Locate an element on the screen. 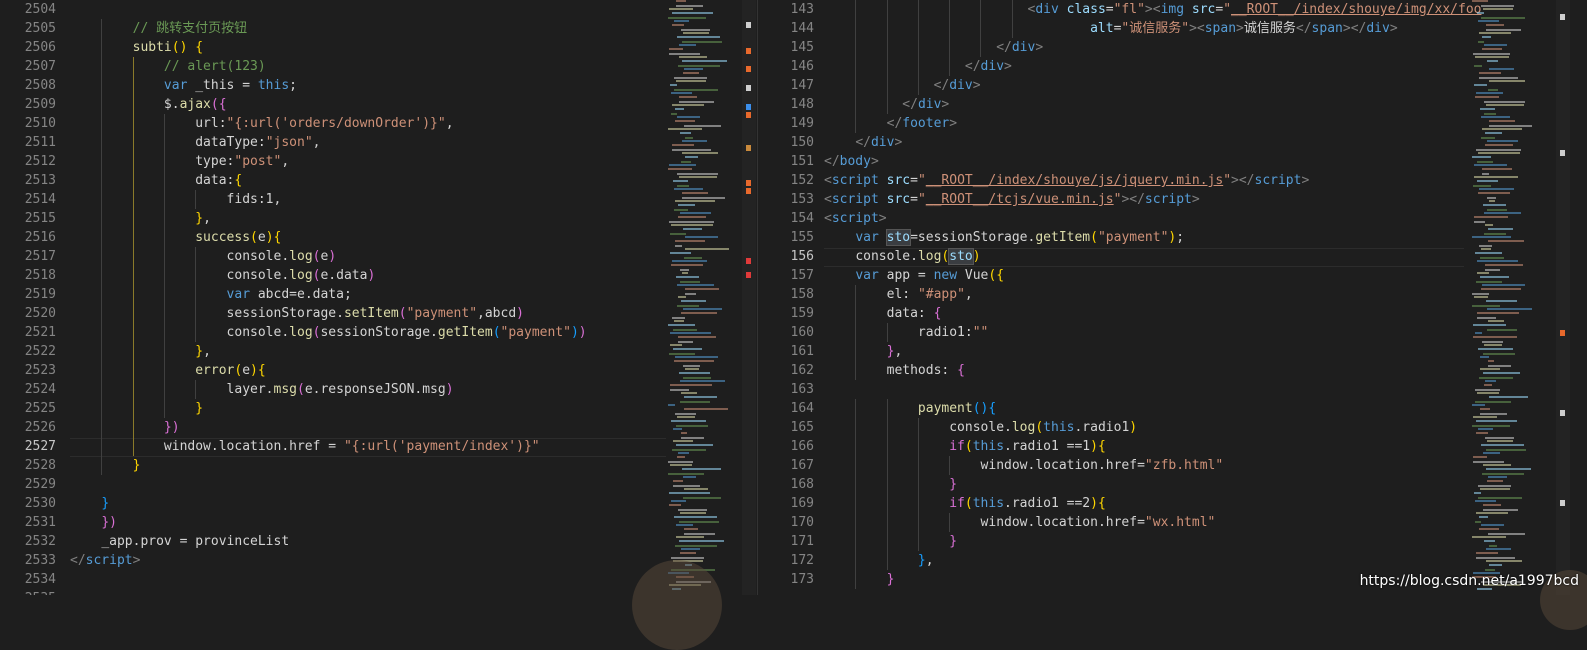 The width and height of the screenshot is (1587, 650). code-token: getItem is located at coordinates (1063, 237).